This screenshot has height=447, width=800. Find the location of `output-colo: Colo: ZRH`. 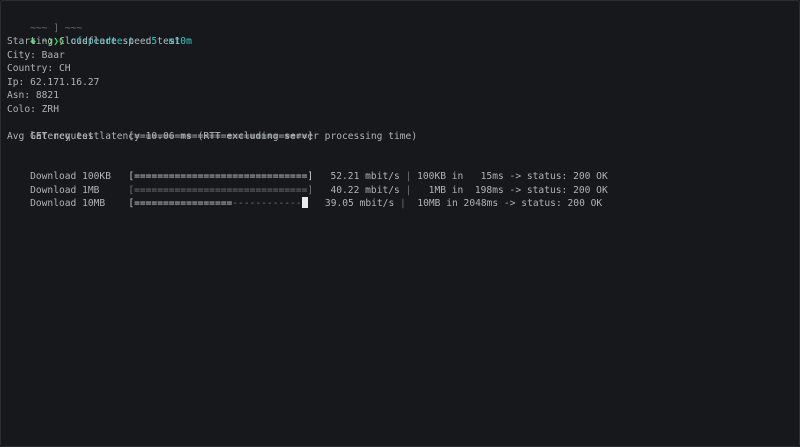

output-colo: Colo: ZRH is located at coordinates (33, 109).